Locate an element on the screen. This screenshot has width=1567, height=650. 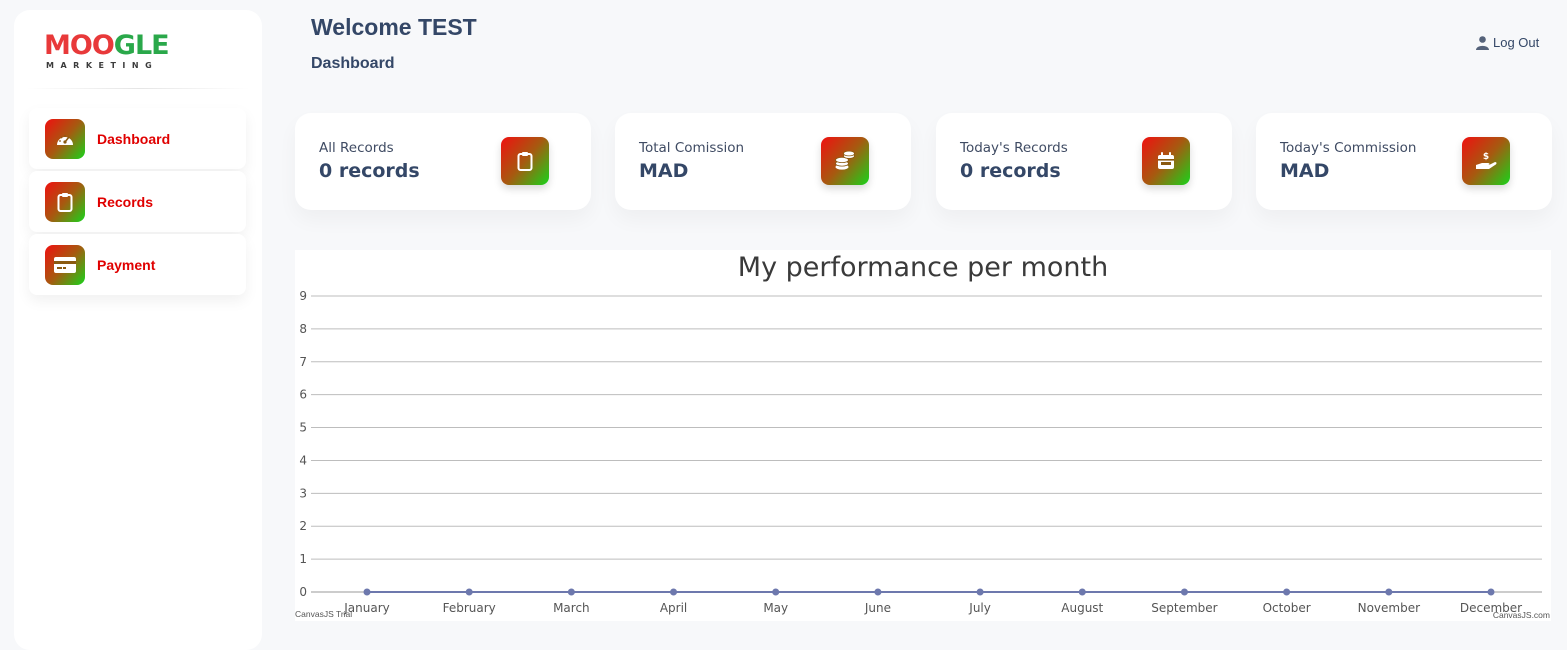
coins-icon is located at coordinates (845, 161).